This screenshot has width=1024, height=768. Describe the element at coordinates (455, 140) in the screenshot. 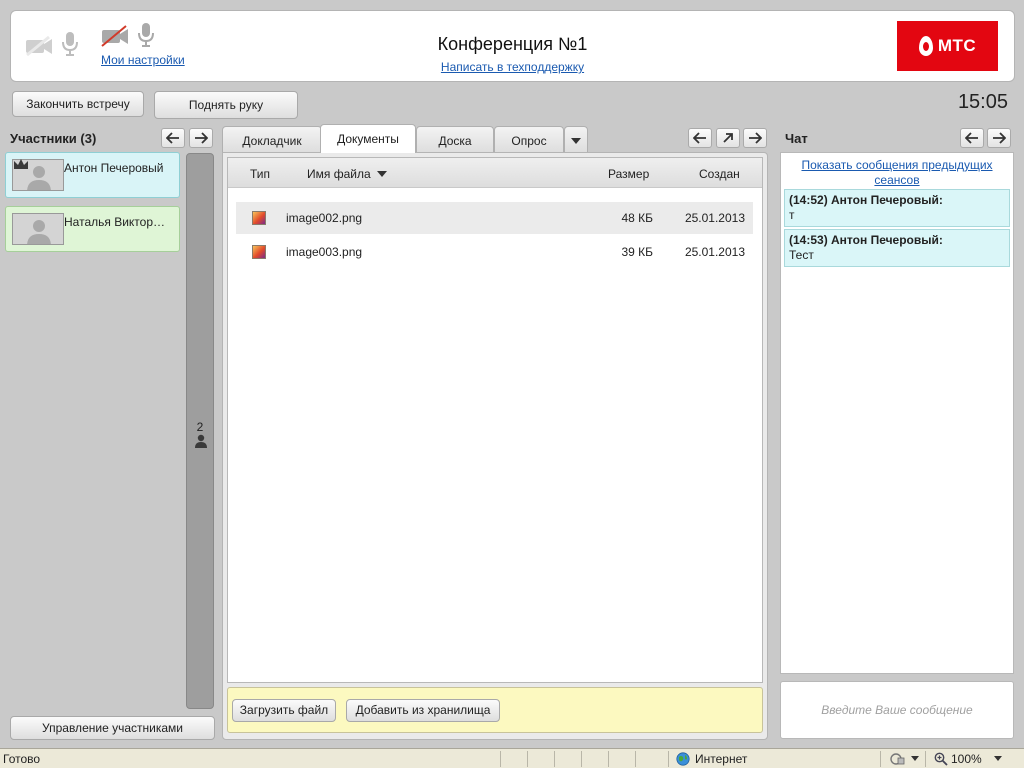

I see `tab-whiteboard: Доска` at that location.